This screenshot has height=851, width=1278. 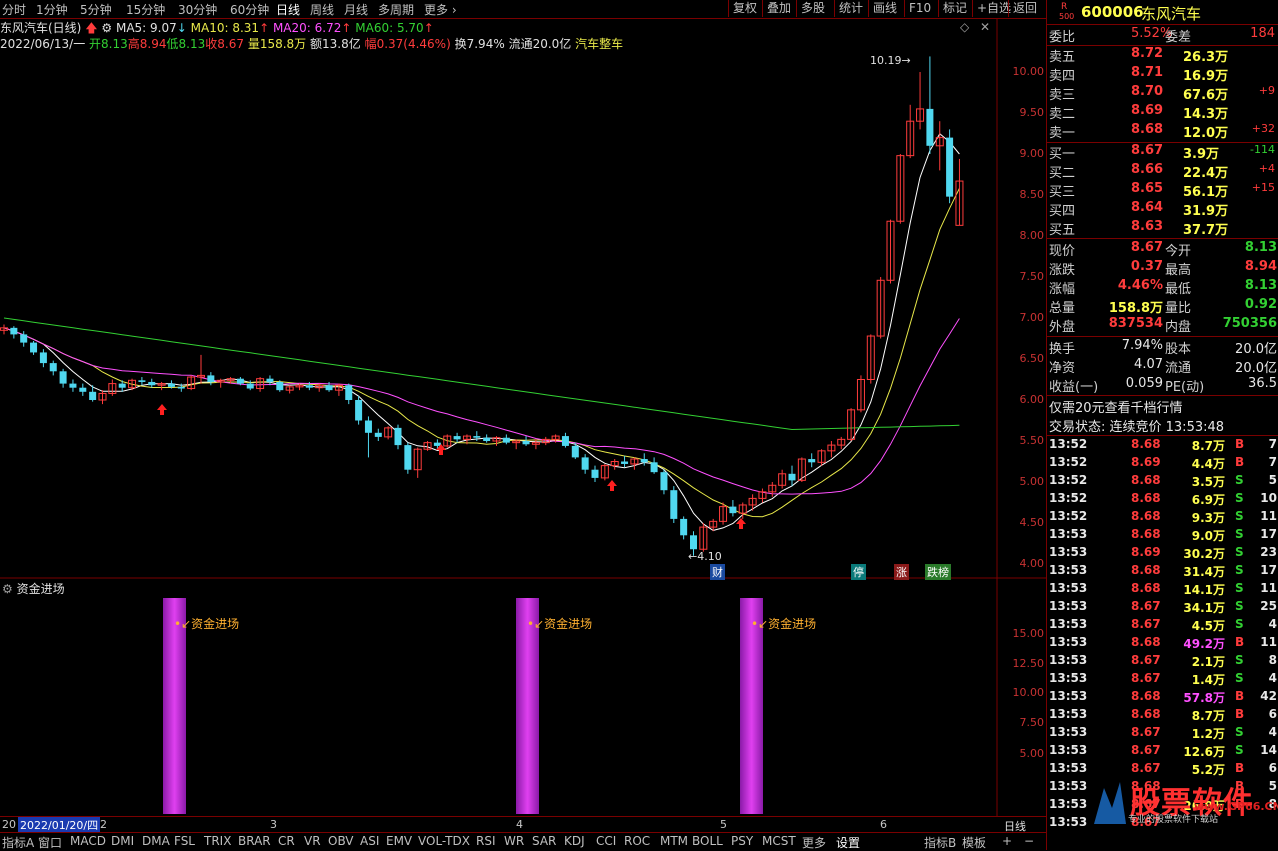 What do you see at coordinates (1163, 445) in the screenshot?
I see `trade-tick-row: 13:52 8.68 8.7万 B 7` at bounding box center [1163, 445].